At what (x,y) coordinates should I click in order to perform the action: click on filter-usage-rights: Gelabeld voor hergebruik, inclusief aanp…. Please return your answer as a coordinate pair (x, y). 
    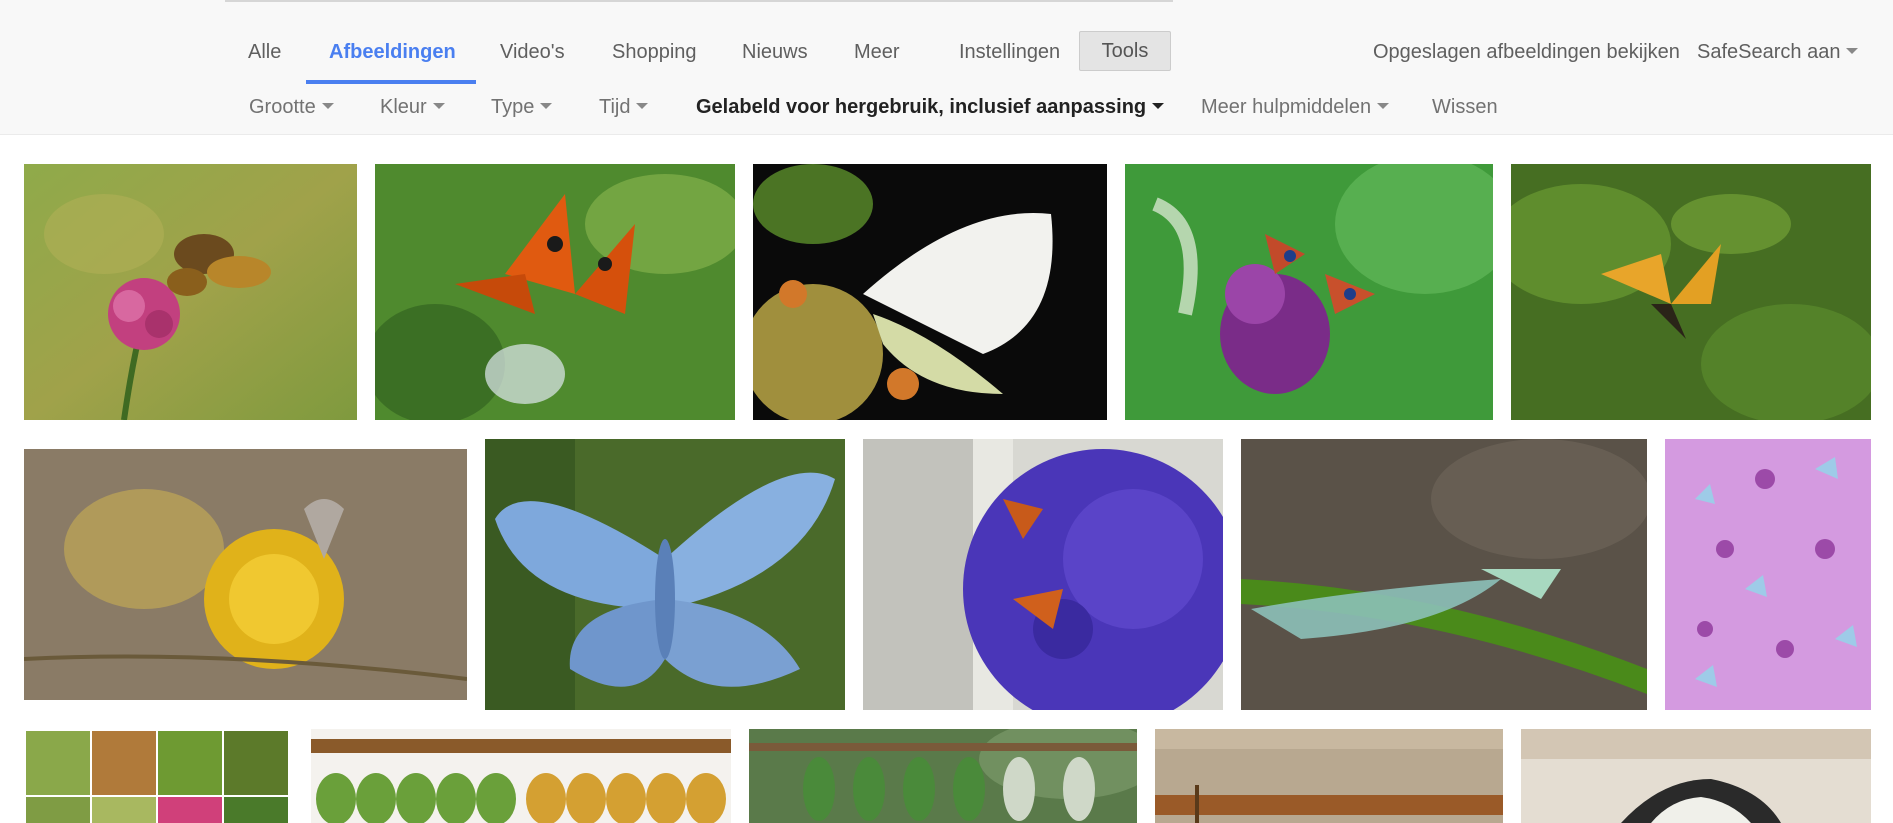
    Looking at the image, I should click on (930, 107).